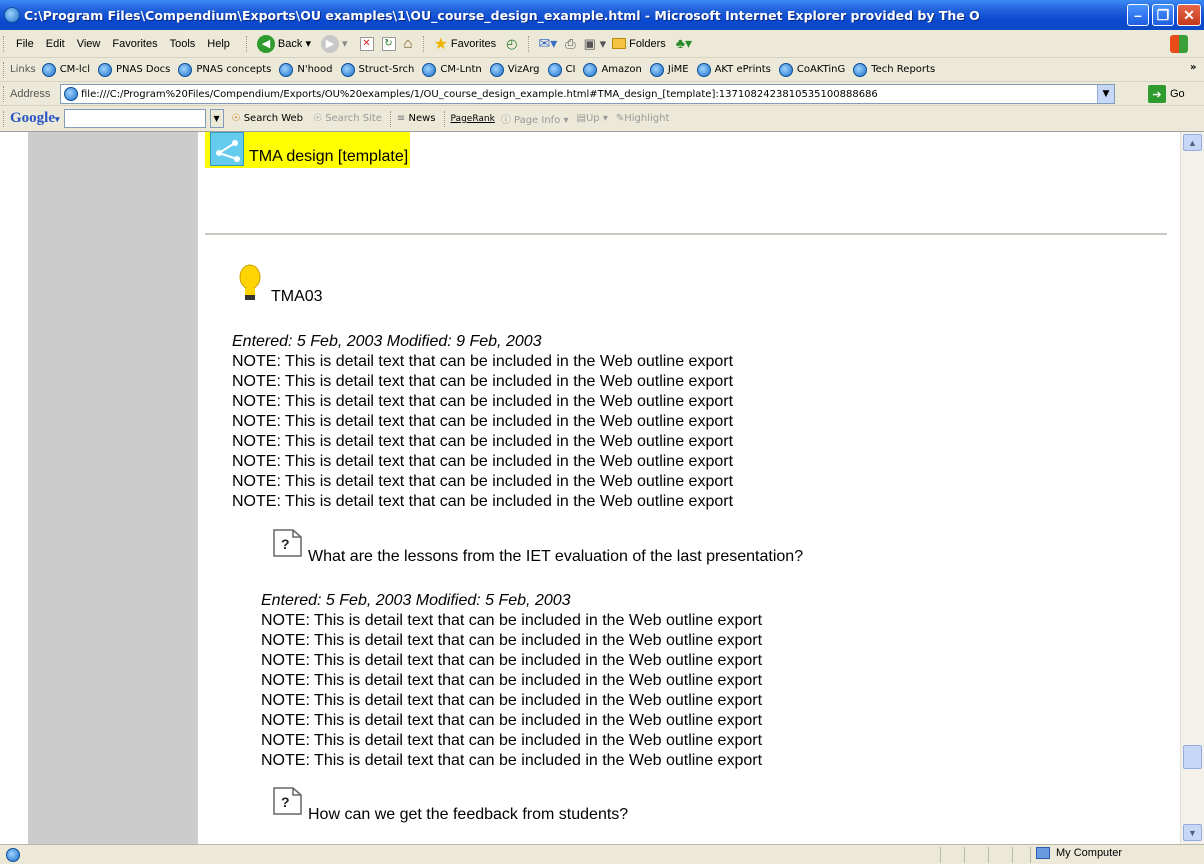 The height and width of the screenshot is (864, 1204). Describe the element at coordinates (894, 69) in the screenshot. I see `link-tech-reports: Tech Reports` at that location.